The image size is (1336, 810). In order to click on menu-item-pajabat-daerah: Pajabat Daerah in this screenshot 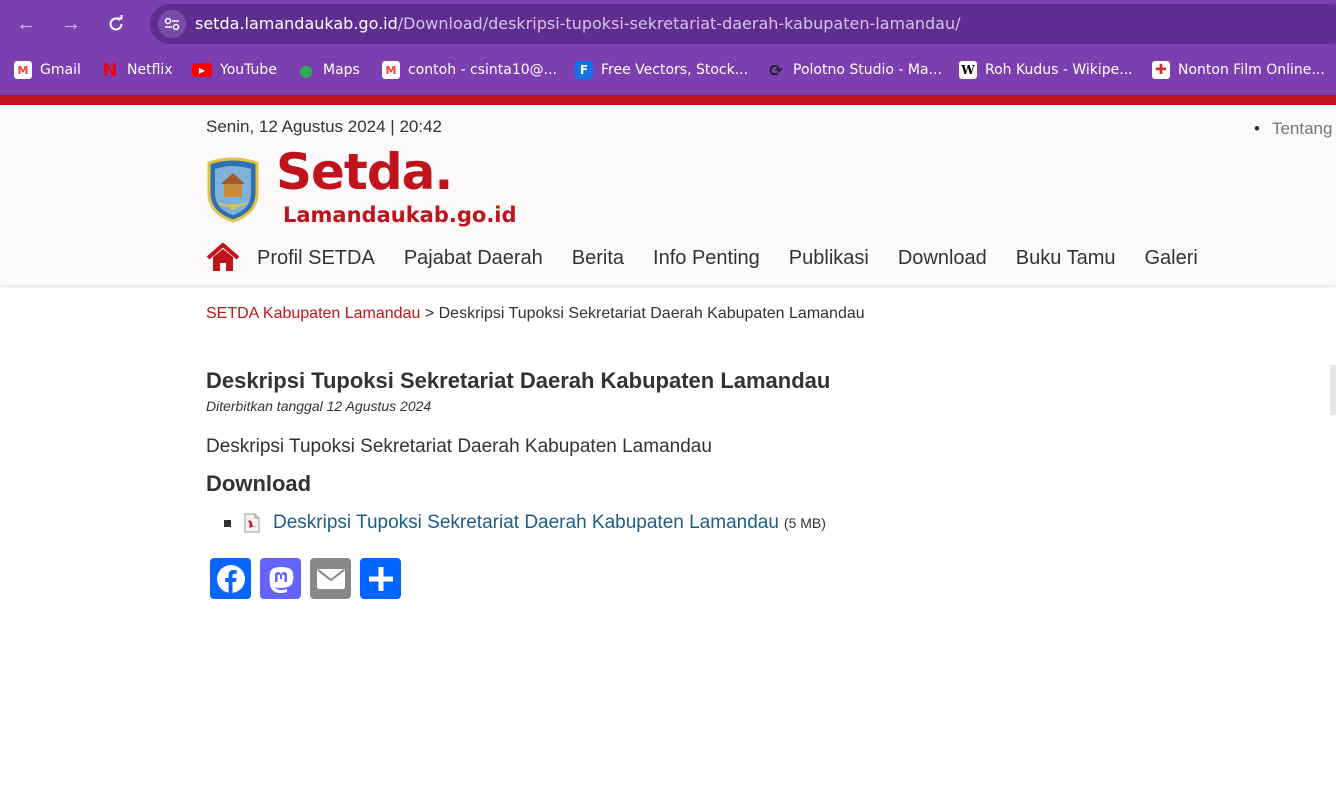, I will do `click(473, 258)`.